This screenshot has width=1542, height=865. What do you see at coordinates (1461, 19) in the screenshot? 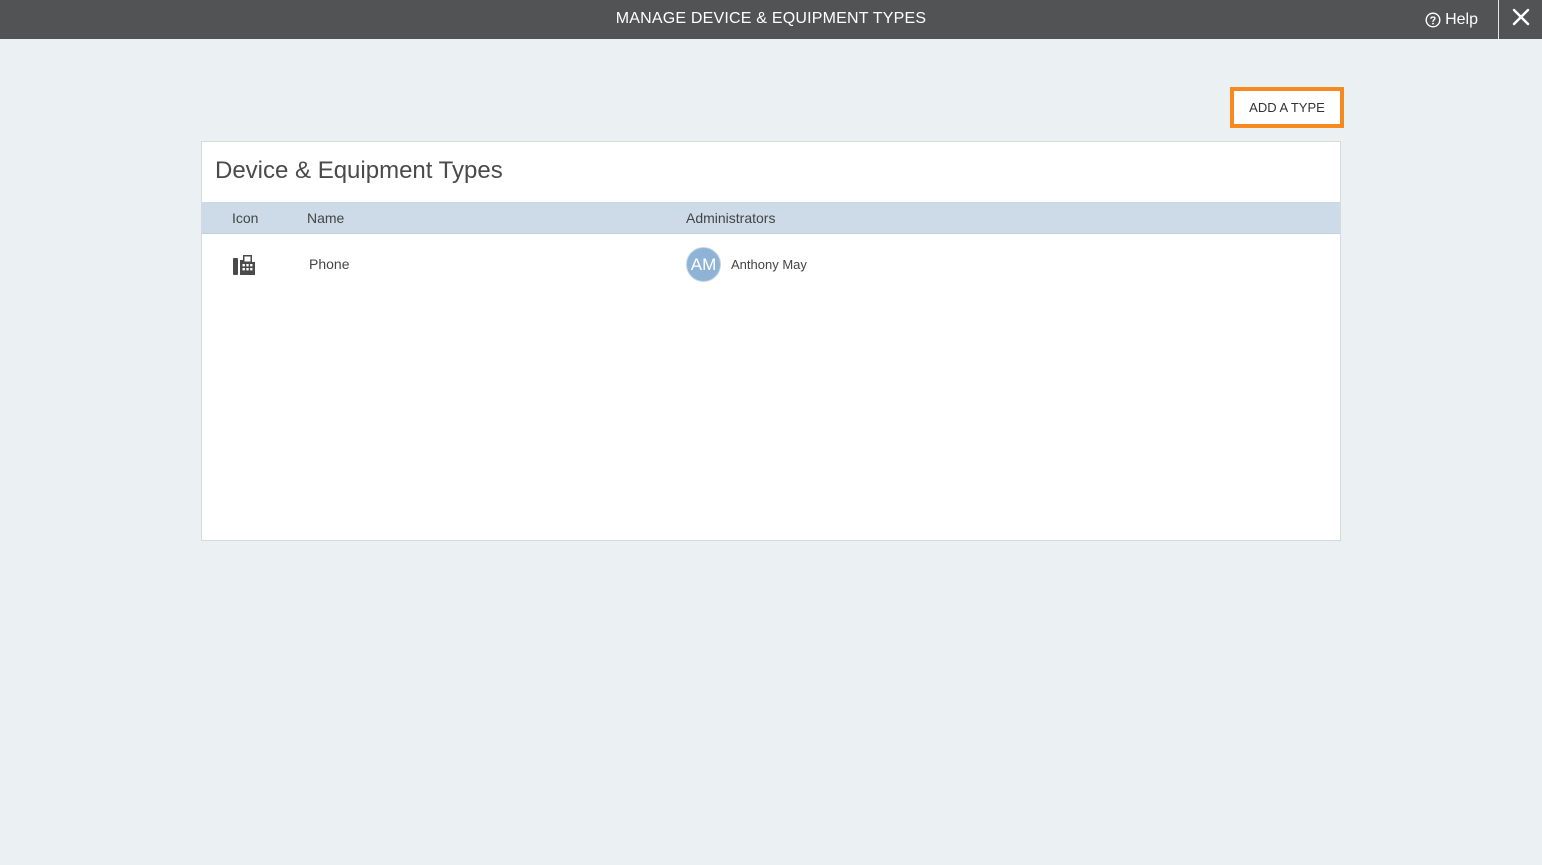
I see `help-label: Help` at bounding box center [1461, 19].